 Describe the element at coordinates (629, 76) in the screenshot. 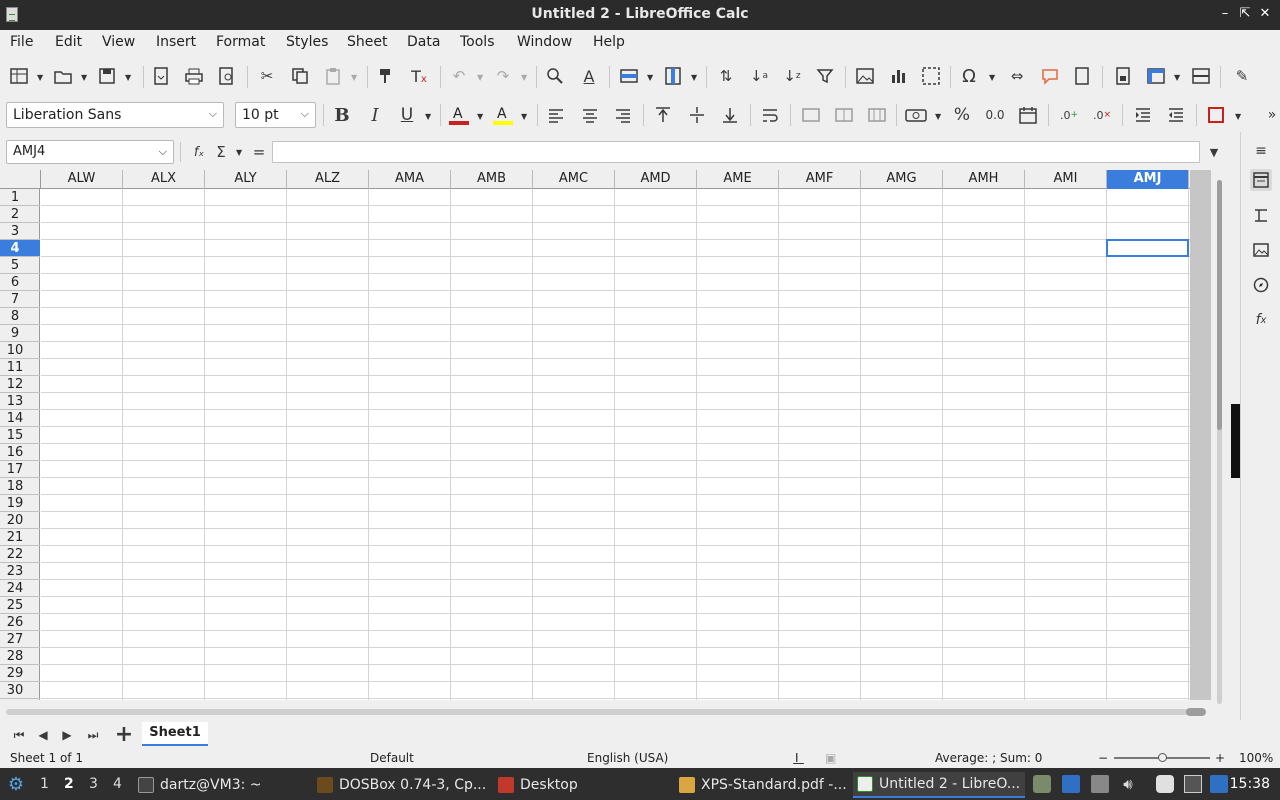

I see `row-icon` at that location.